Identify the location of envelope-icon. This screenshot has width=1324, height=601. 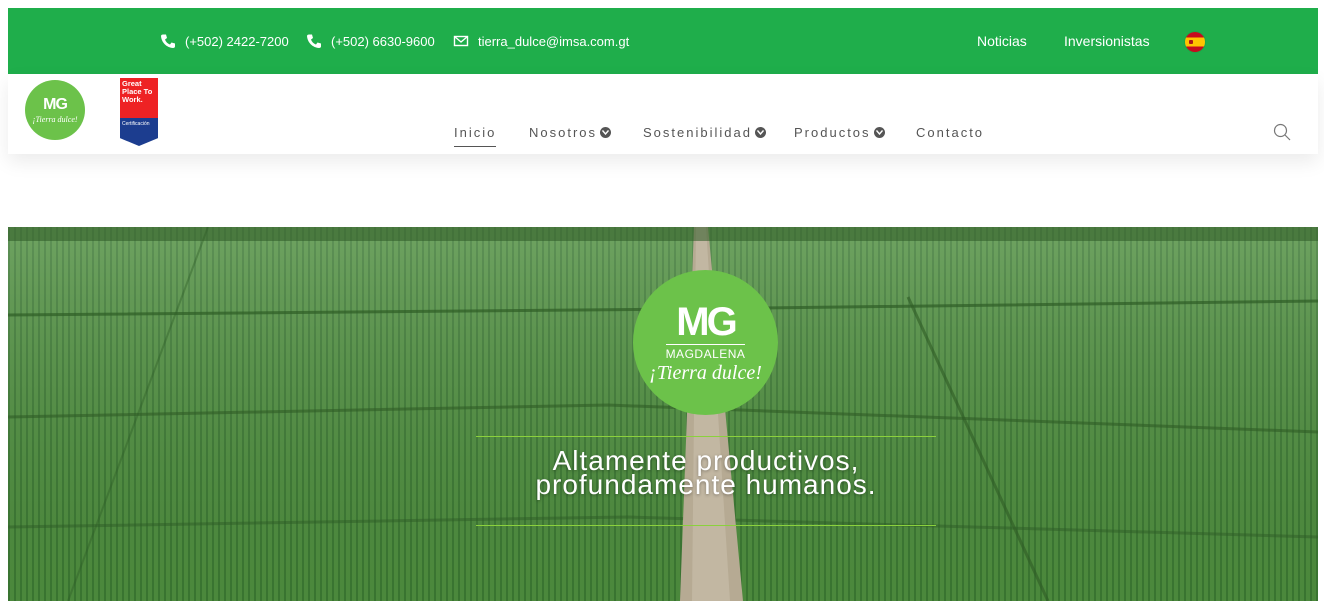
(461, 41).